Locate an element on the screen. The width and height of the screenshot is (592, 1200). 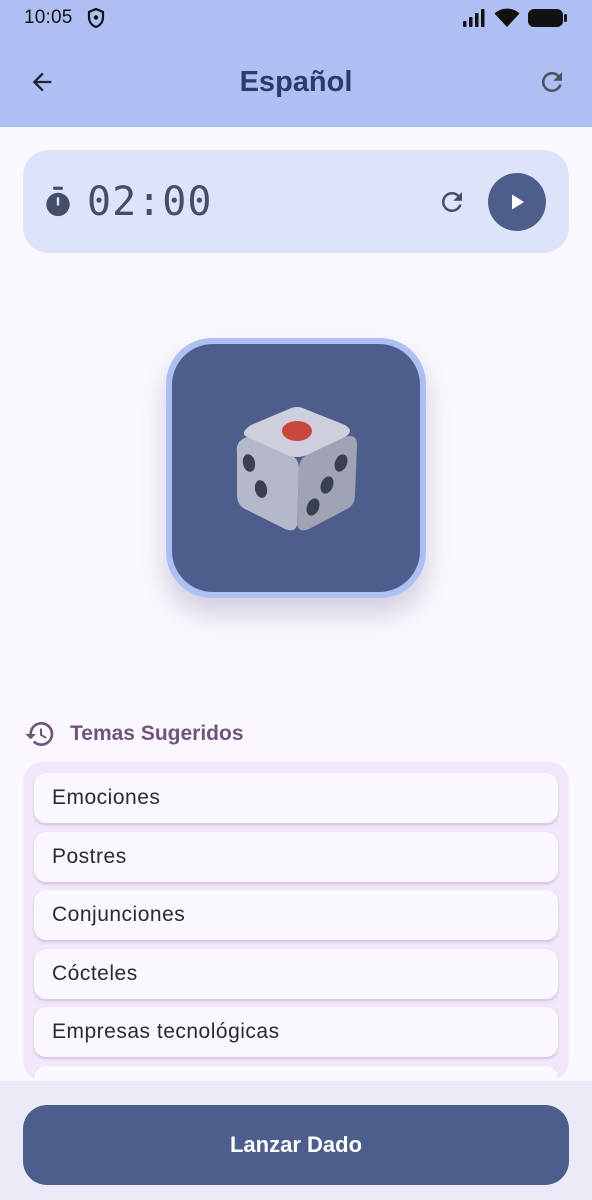
suggestion-item: Empresas tecnológicas is located at coordinates (296, 1032).